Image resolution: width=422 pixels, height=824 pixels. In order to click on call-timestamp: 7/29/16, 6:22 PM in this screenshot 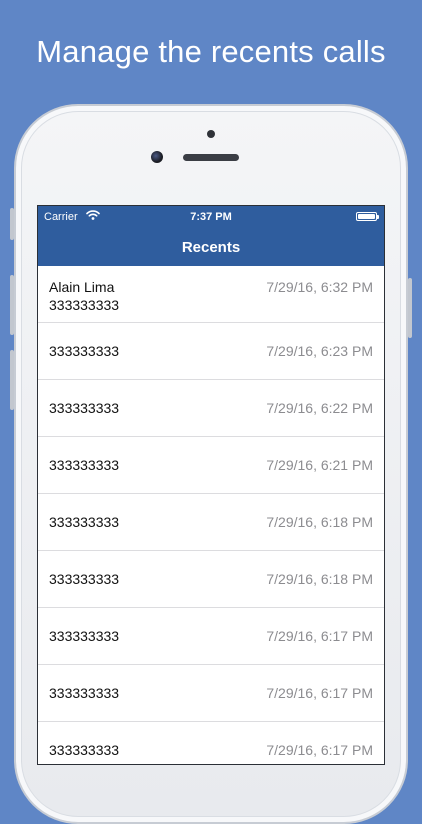, I will do `click(319, 408)`.